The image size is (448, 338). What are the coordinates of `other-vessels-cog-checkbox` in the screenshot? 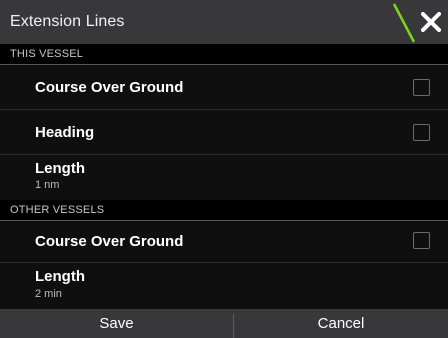 It's located at (421, 240).